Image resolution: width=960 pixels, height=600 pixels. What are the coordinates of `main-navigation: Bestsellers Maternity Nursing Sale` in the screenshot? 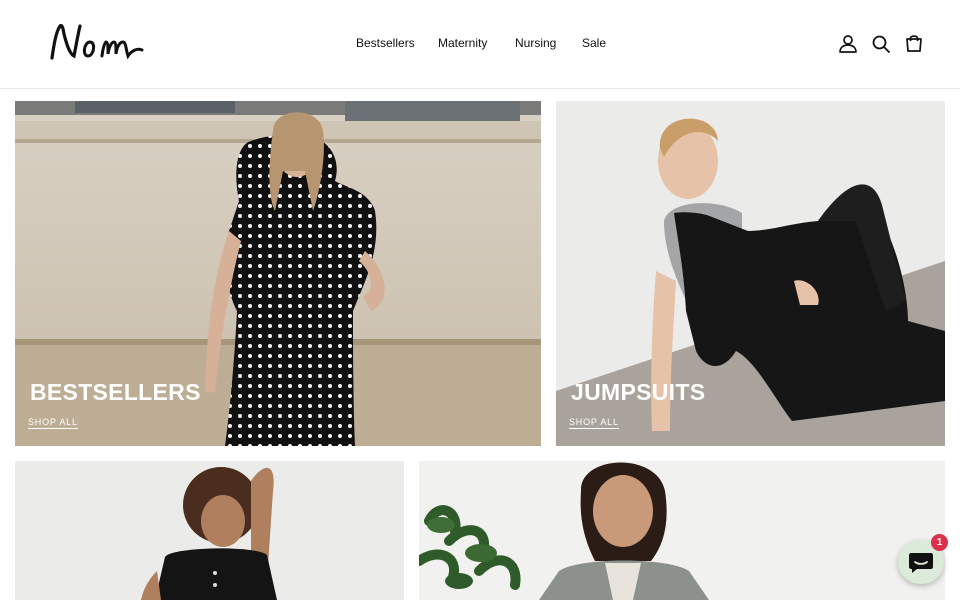 It's located at (480, 44).